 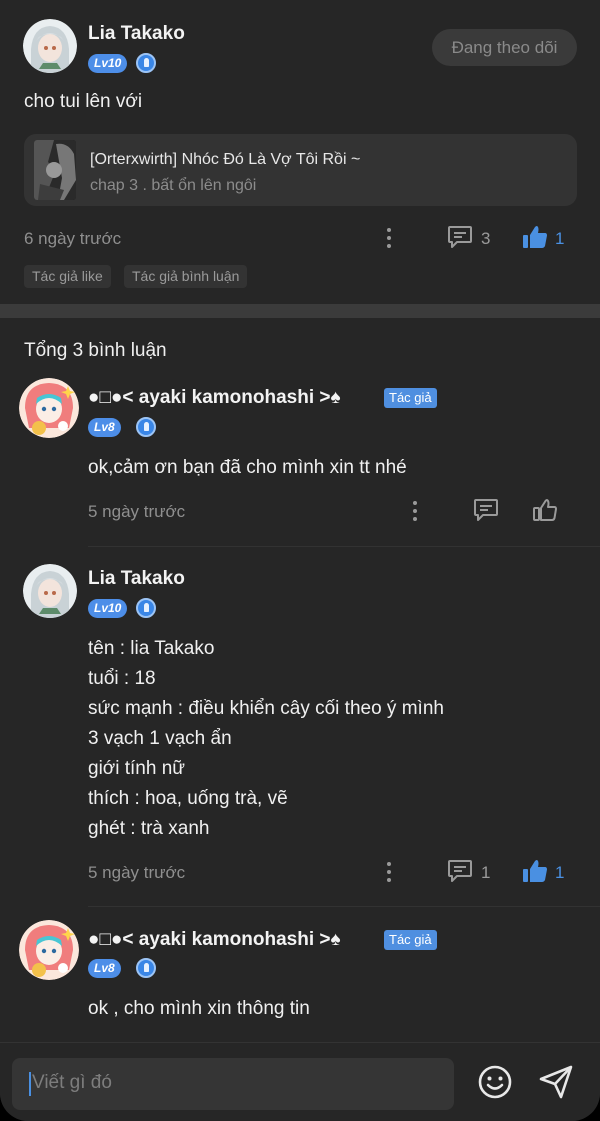 What do you see at coordinates (136, 34) in the screenshot?
I see `author-name: Lia Takako` at bounding box center [136, 34].